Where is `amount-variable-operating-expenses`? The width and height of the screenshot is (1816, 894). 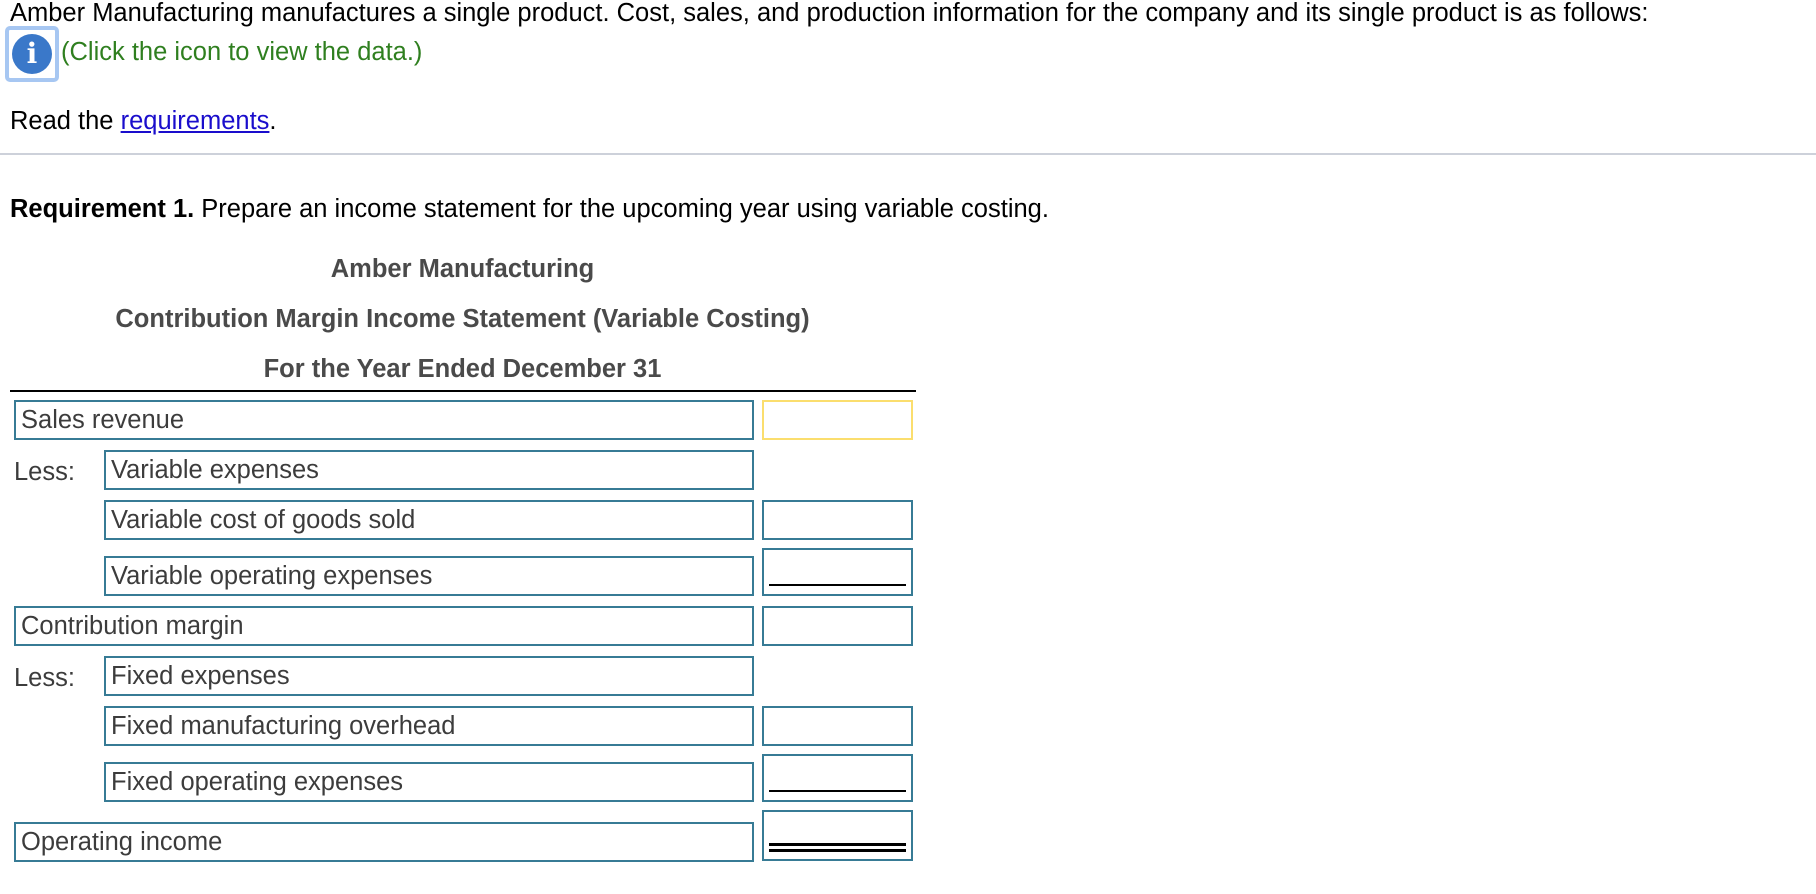 amount-variable-operating-expenses is located at coordinates (837, 572).